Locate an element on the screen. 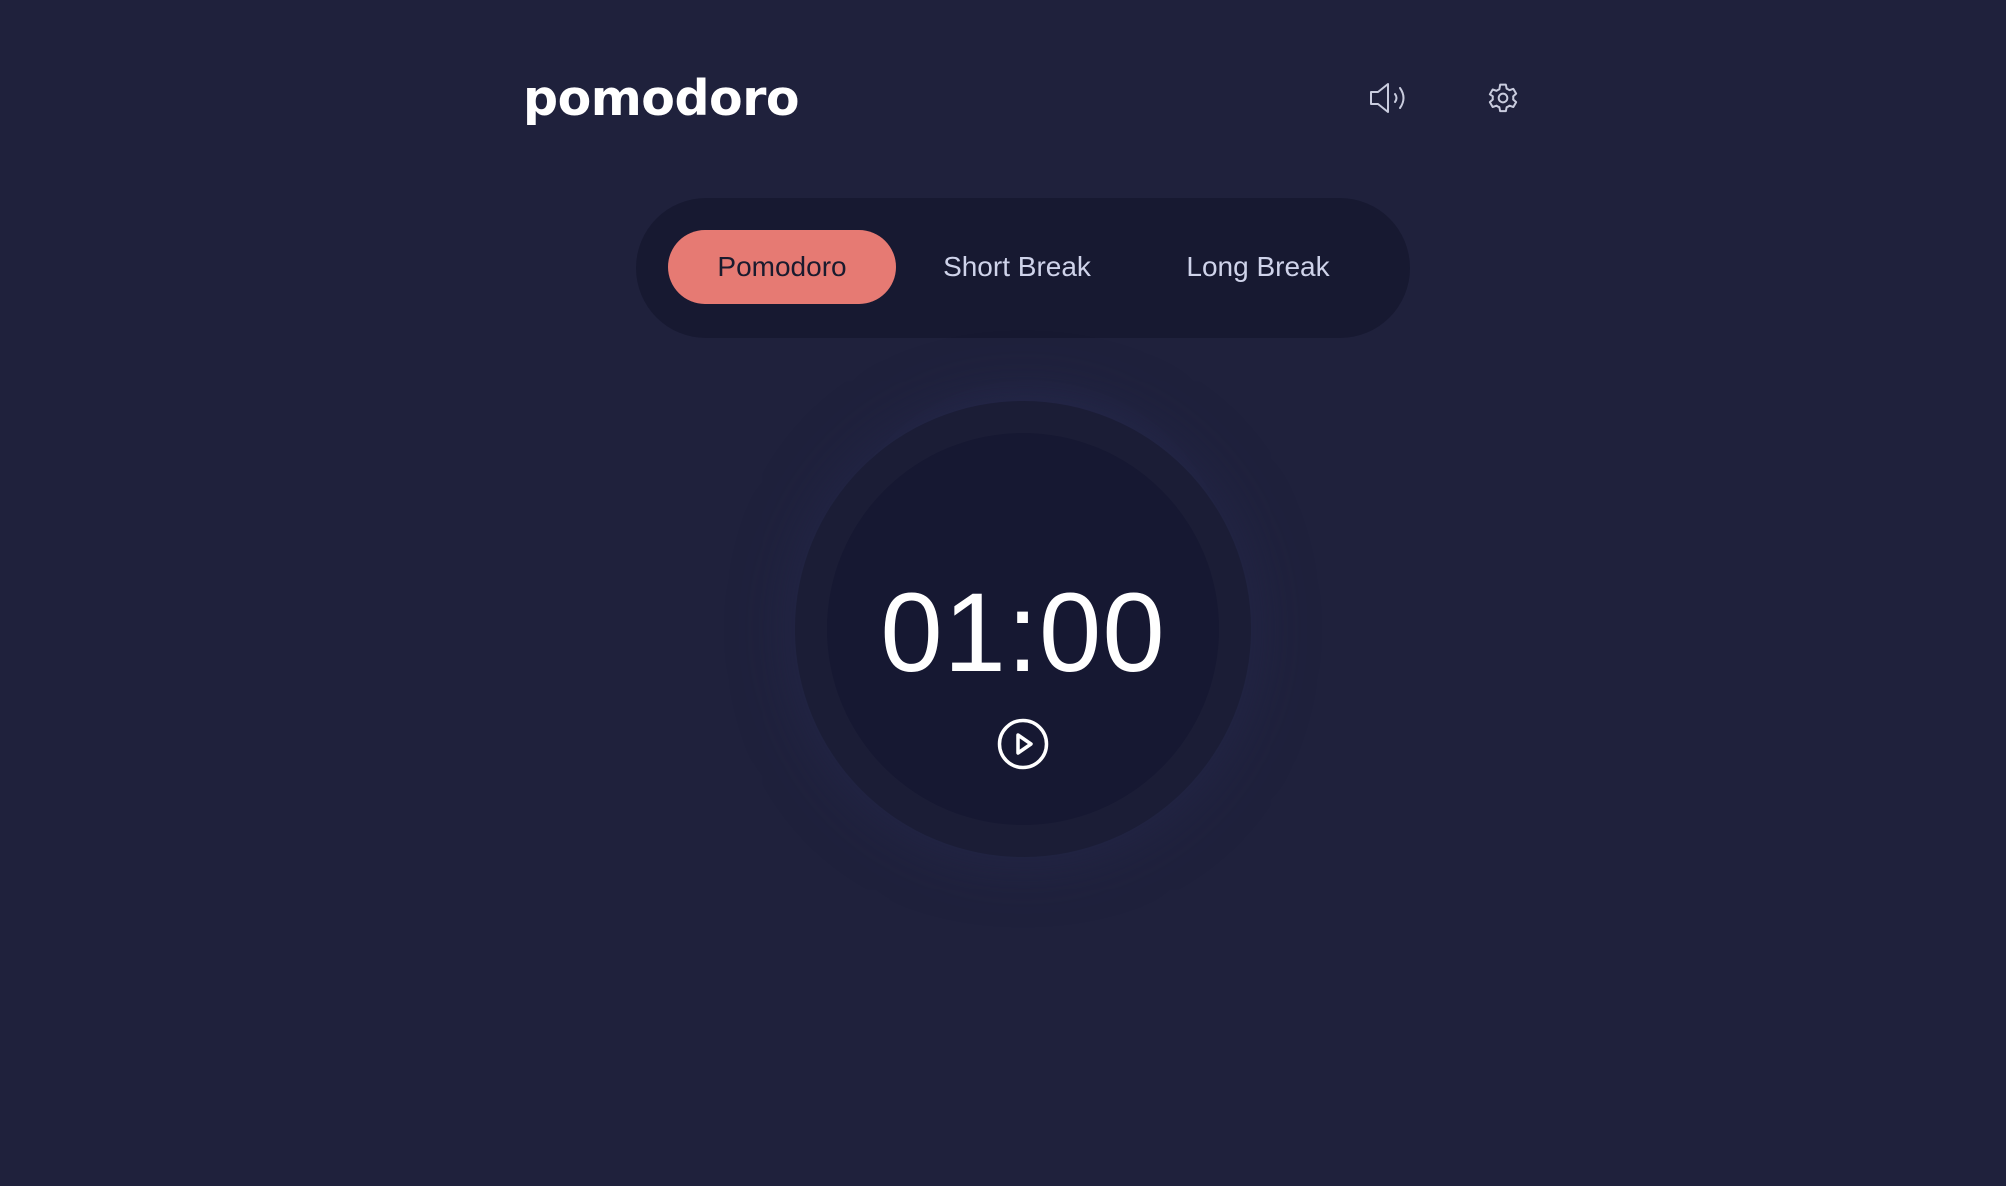  mode-tabs: Pomodoro Short Break Long Break is located at coordinates (1023, 268).